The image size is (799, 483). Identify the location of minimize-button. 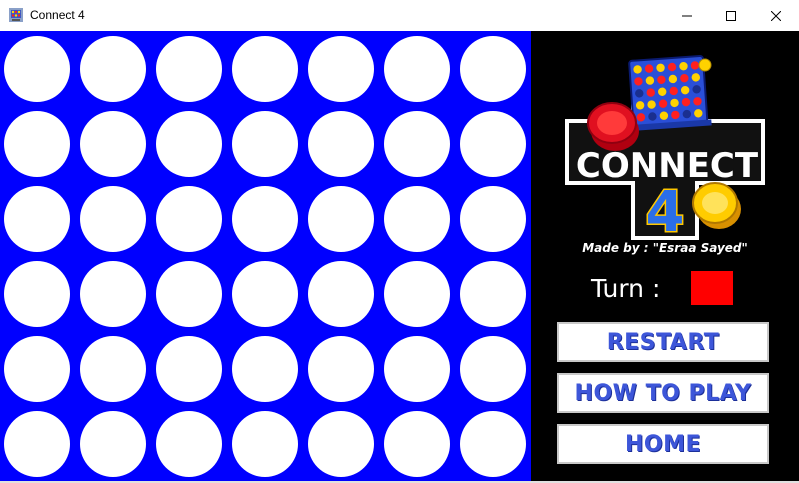
(686, 15).